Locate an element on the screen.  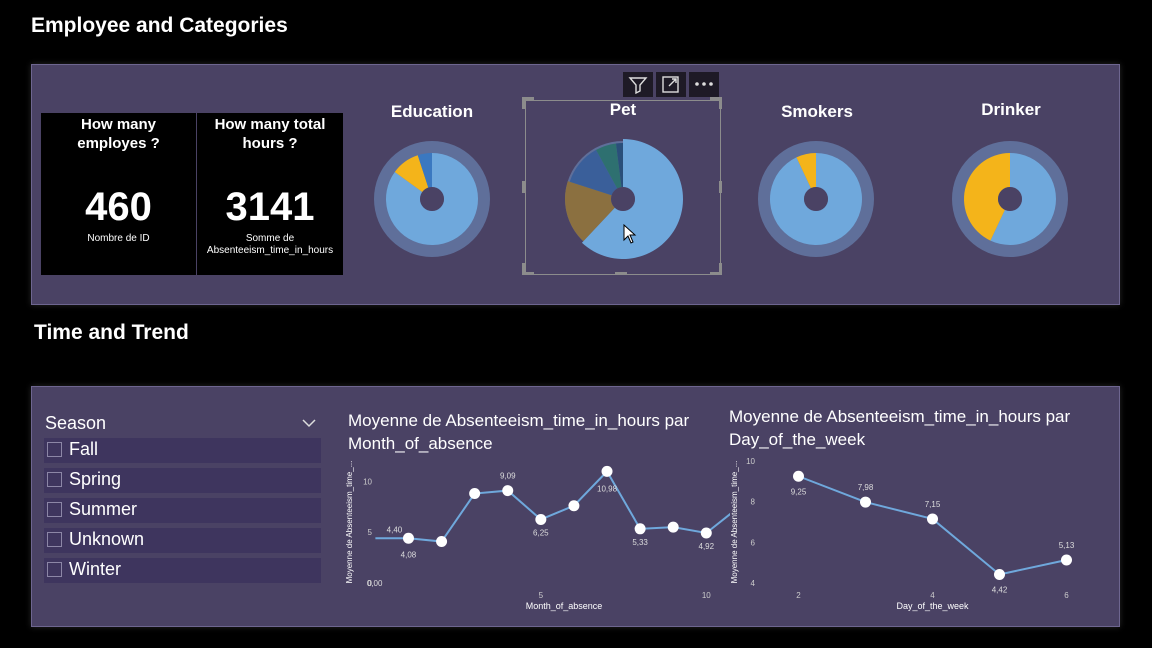
x-tick-label: 6 is located at coordinates (1066, 595).